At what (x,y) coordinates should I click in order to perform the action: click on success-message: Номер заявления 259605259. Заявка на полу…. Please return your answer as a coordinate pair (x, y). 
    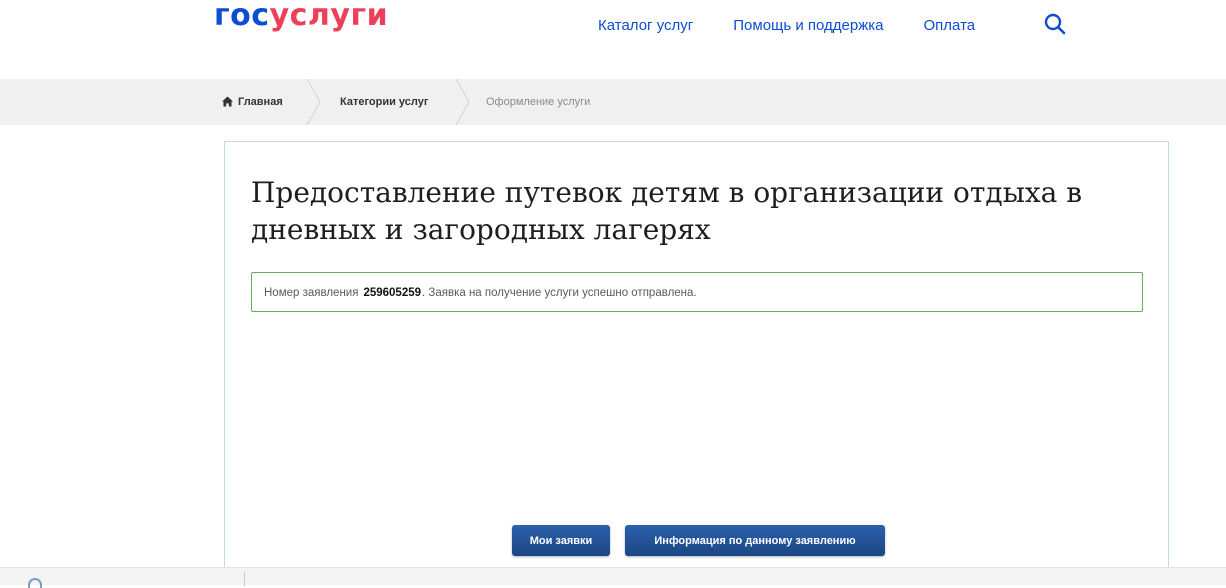
    Looking at the image, I should click on (697, 292).